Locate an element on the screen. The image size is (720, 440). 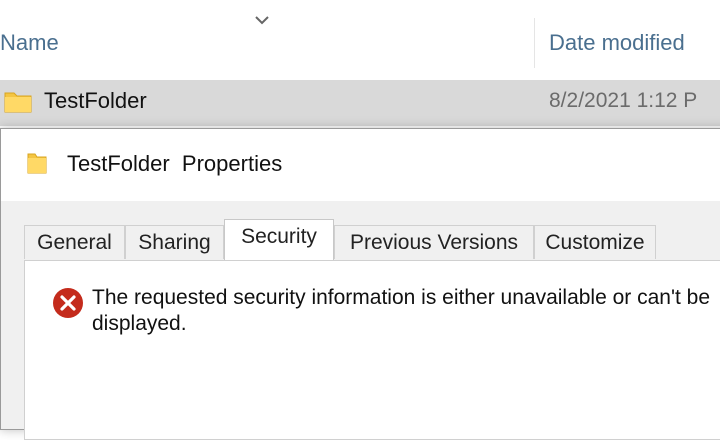
column-header-date-modified: Date modified is located at coordinates (617, 43).